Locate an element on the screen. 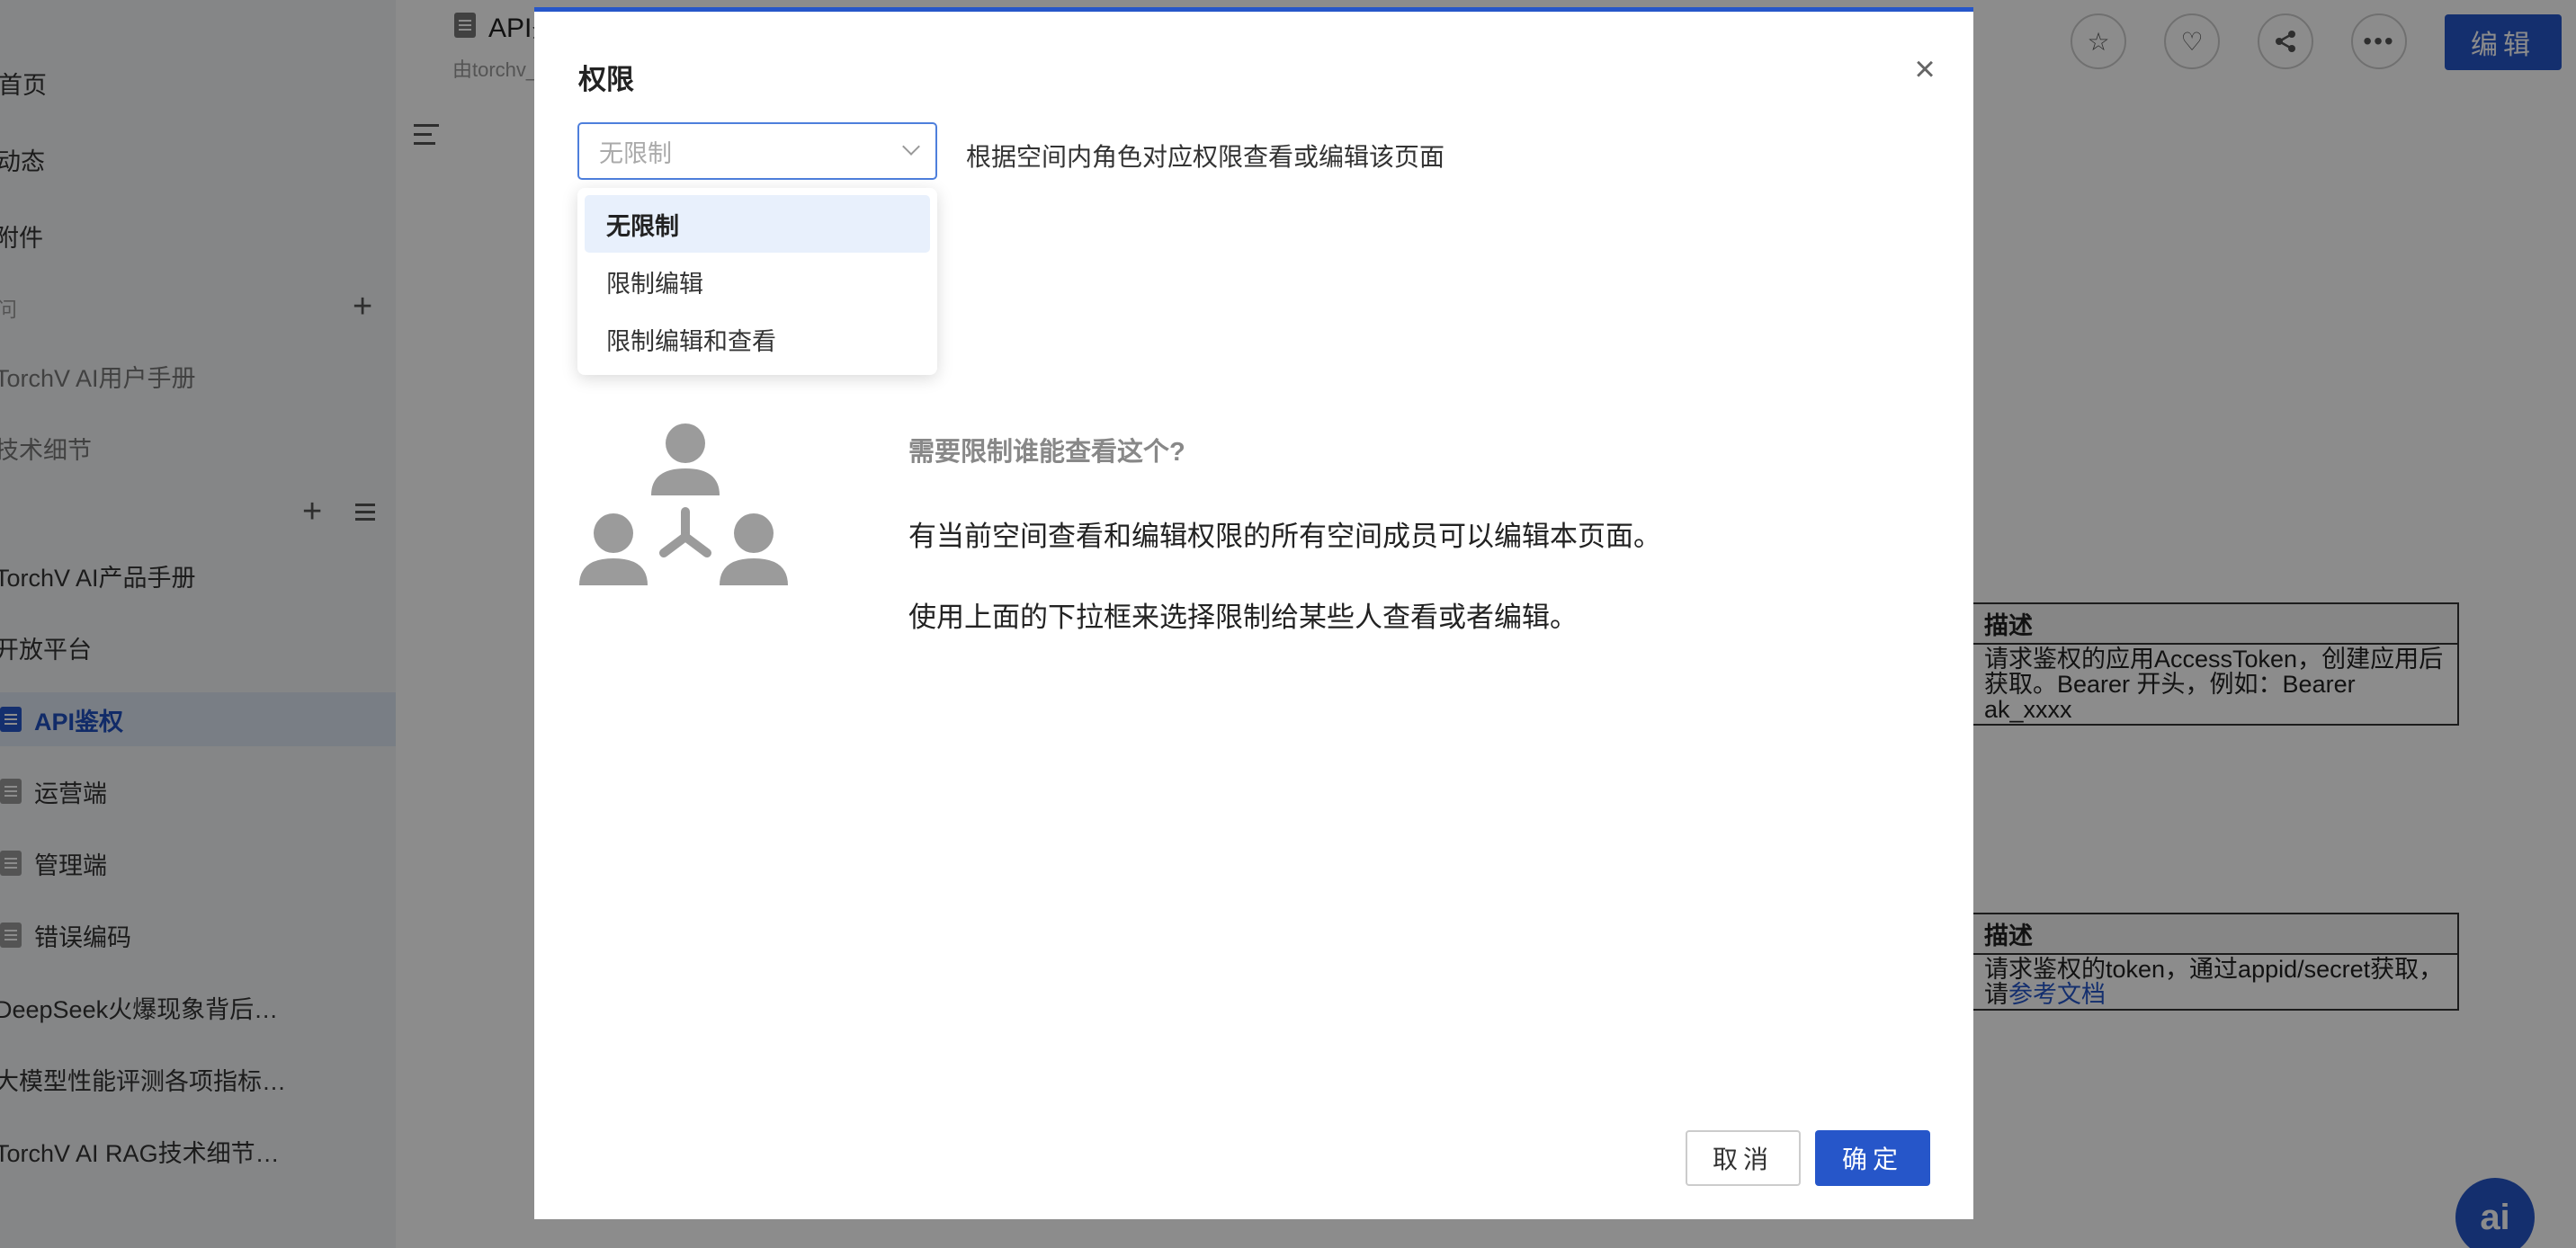 This screenshot has height=1248, width=2576. permission-select: 无限制 is located at coordinates (757, 151).